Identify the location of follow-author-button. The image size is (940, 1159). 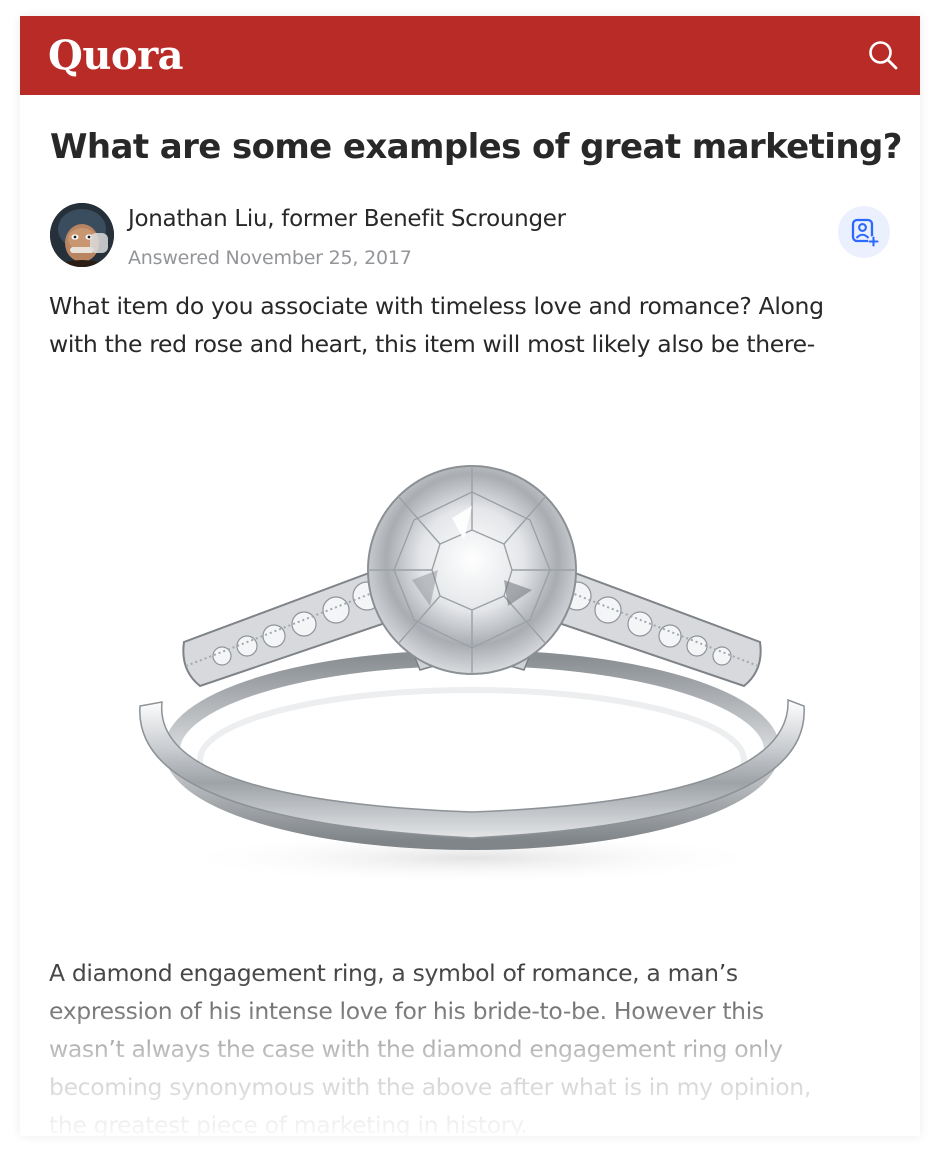
(864, 232).